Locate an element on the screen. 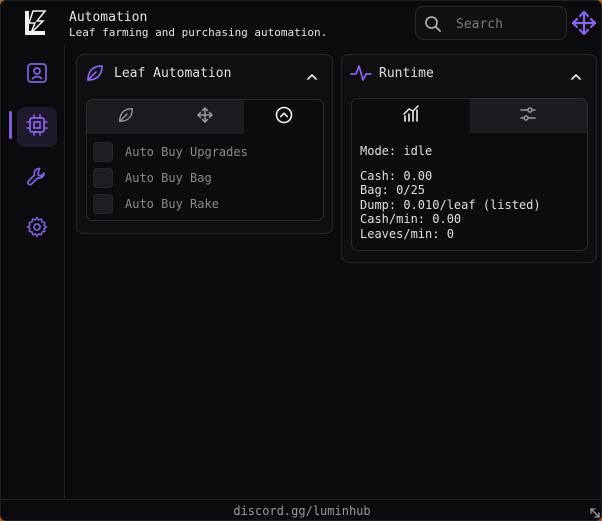 The height and width of the screenshot is (521, 602). tab-leaf is located at coordinates (126, 117).